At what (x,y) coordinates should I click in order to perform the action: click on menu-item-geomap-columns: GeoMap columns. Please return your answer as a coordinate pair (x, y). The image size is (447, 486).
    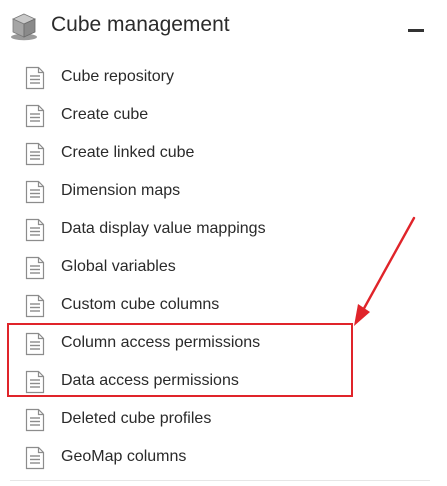
    Looking at the image, I should click on (189, 458).